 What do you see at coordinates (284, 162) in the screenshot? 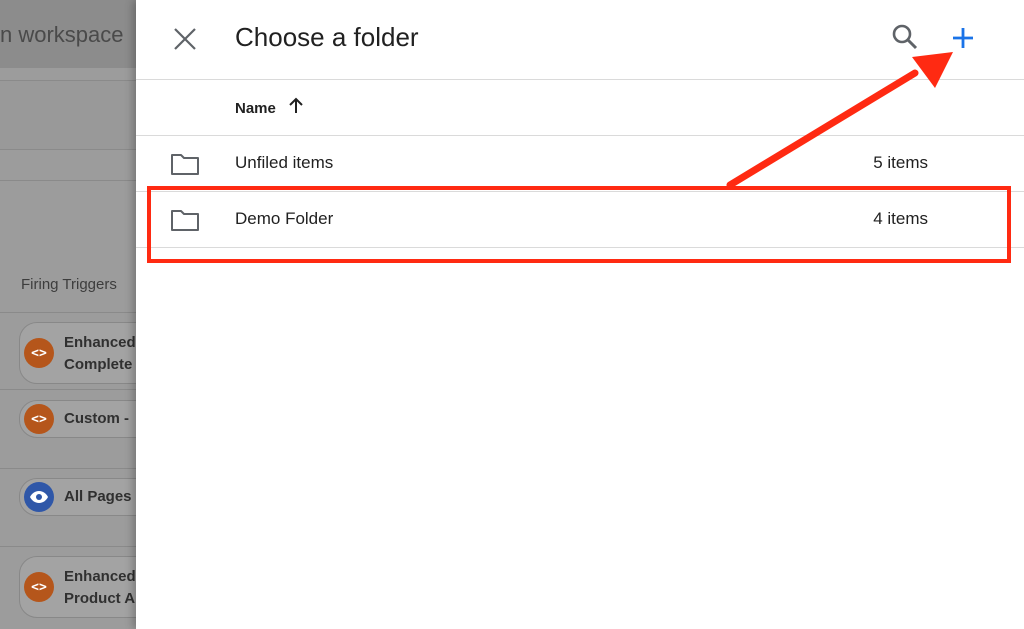
I see `folder-name: Unfiled items` at bounding box center [284, 162].